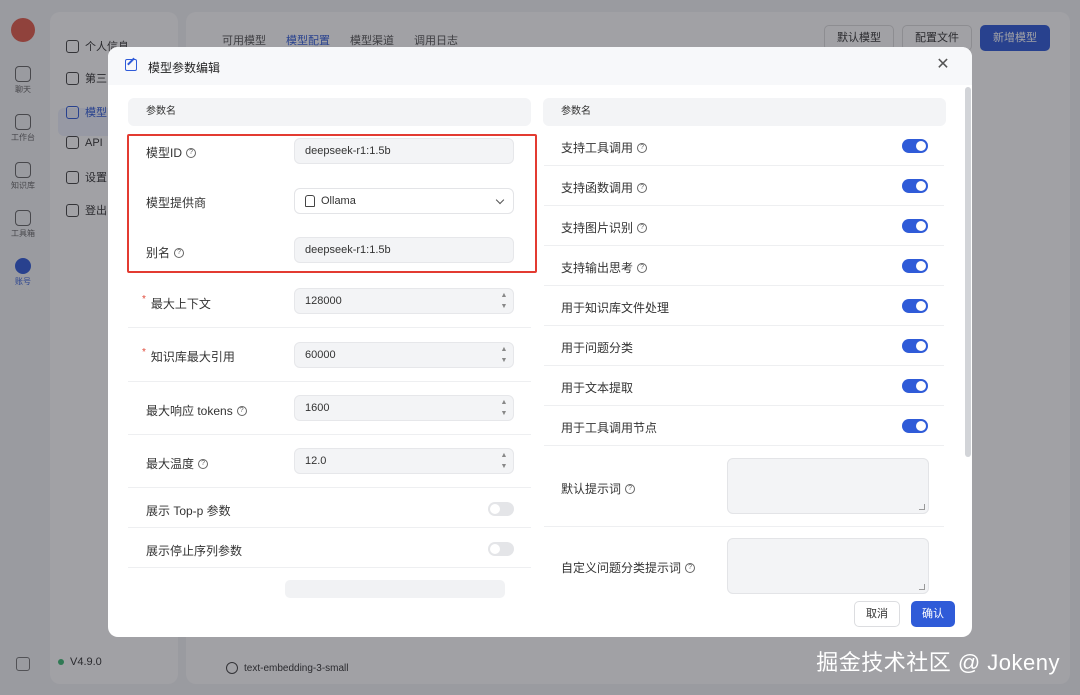 The width and height of the screenshot is (1080, 695). I want to click on label-text: 支持工具调用, so click(597, 148).